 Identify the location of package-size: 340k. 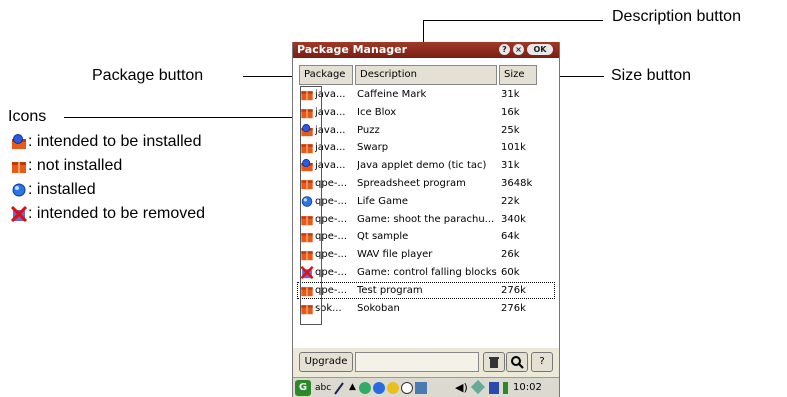
(513, 219).